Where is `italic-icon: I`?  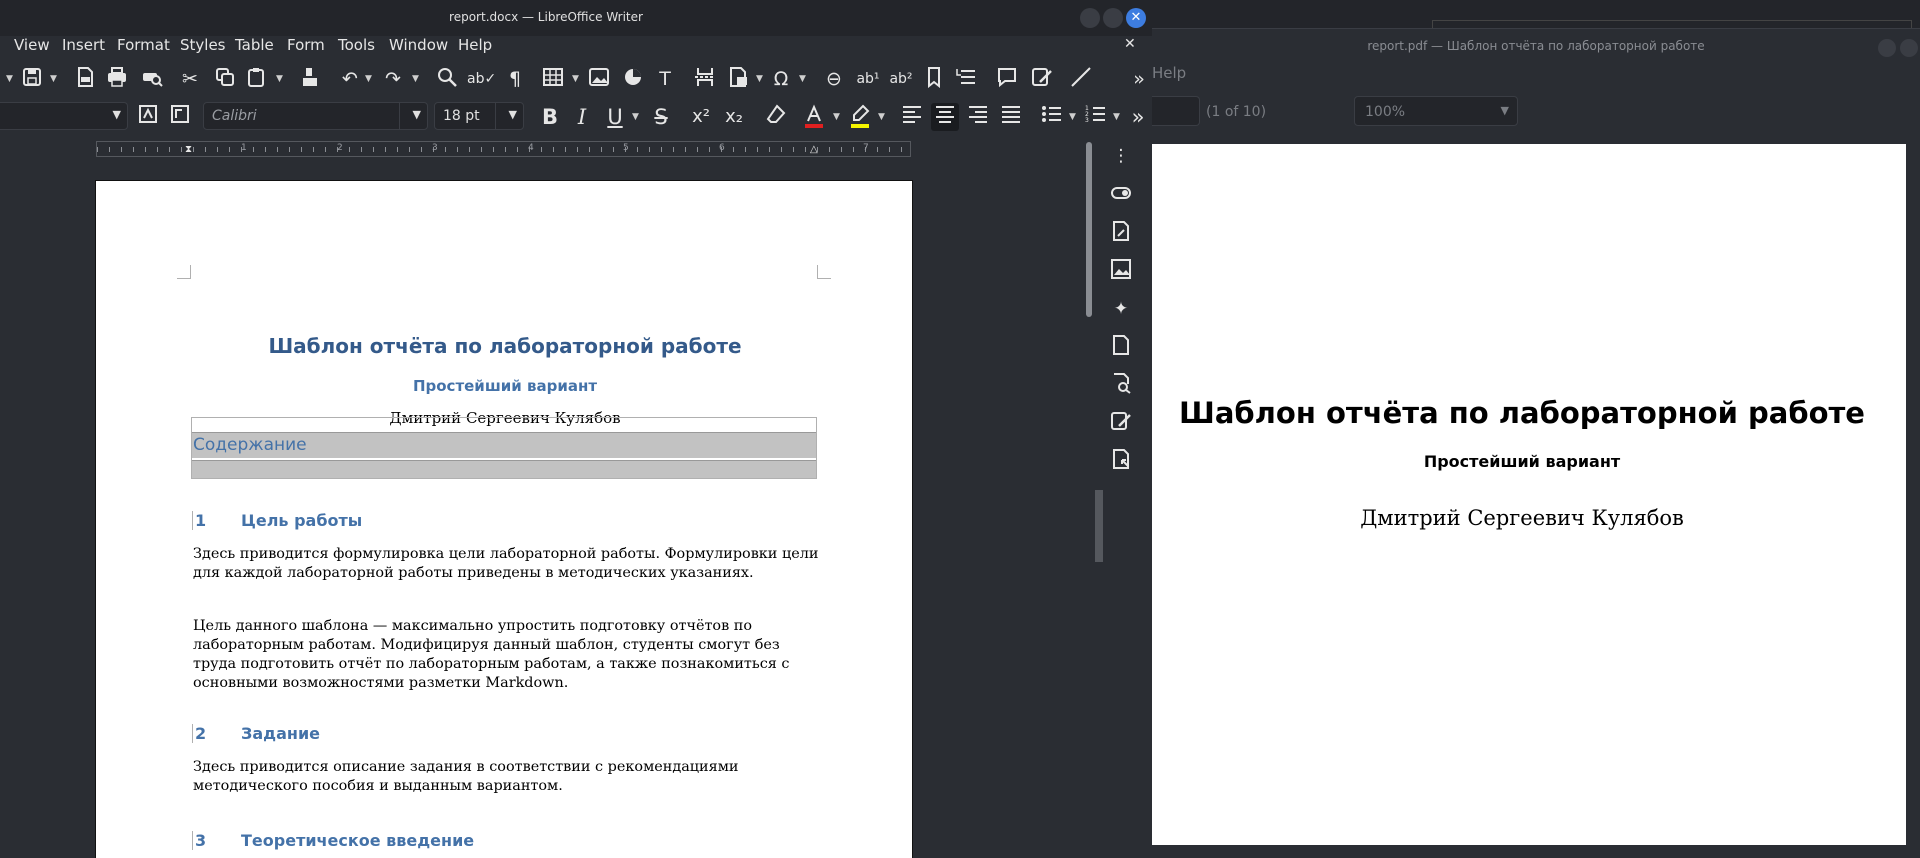
italic-icon: I is located at coordinates (582, 117).